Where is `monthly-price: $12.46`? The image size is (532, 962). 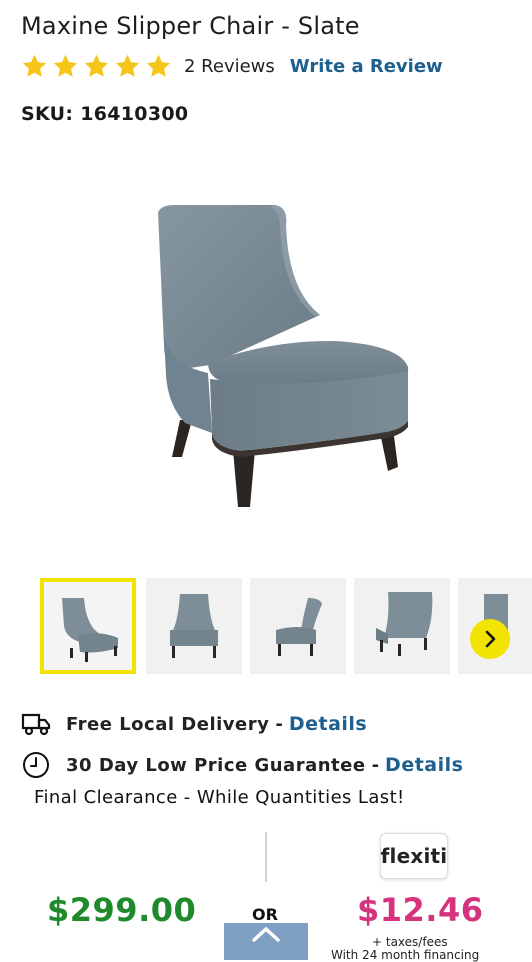 monthly-price: $12.46 is located at coordinates (420, 910).